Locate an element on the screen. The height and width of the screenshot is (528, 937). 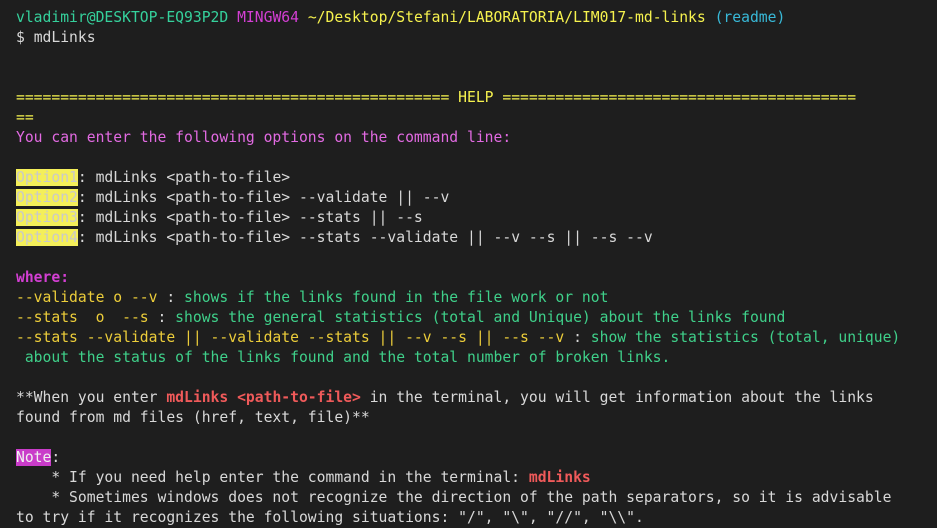
option-command-2: mdLinks <path-to-file> --validate || --v is located at coordinates (272, 197).